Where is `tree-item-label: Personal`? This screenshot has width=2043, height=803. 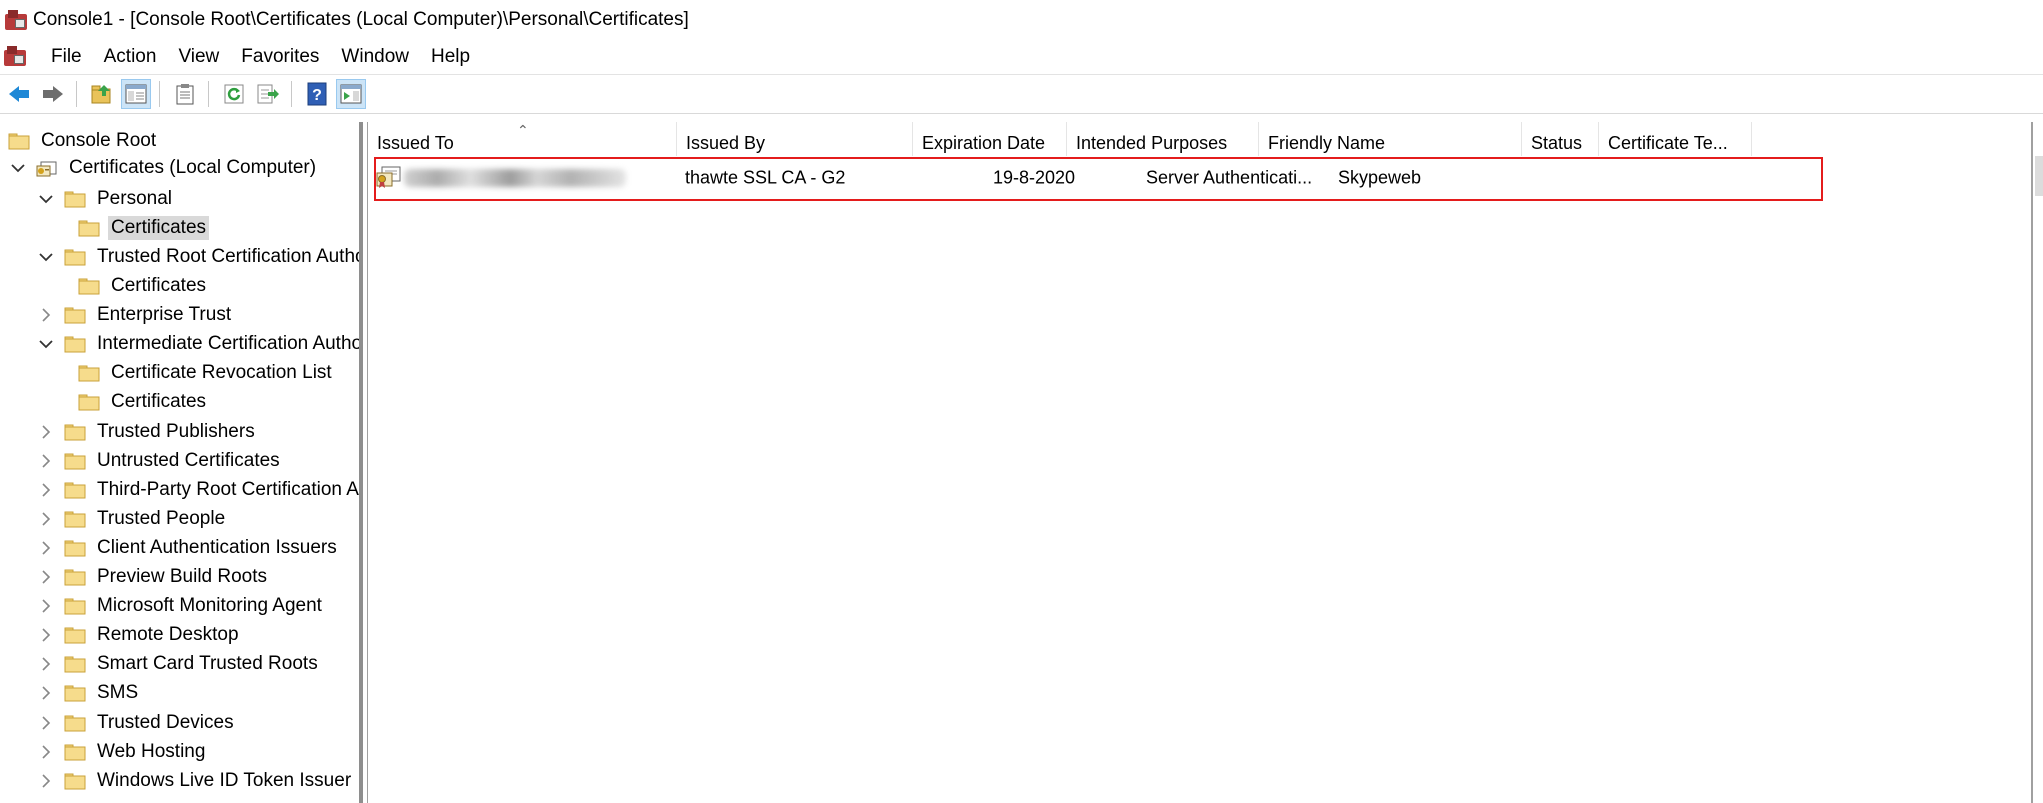
tree-item-label: Personal is located at coordinates (134, 198).